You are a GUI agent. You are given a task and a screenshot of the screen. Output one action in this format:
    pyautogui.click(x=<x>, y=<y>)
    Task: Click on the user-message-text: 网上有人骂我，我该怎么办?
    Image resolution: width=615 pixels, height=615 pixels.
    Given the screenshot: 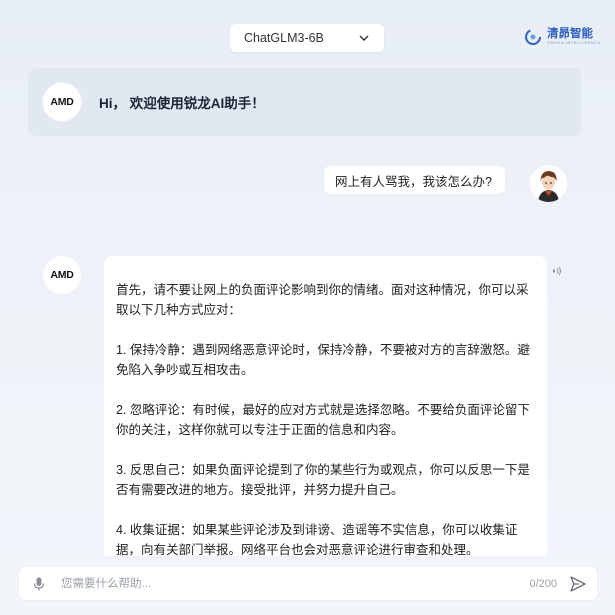 What is the action you would take?
    pyautogui.click(x=413, y=181)
    